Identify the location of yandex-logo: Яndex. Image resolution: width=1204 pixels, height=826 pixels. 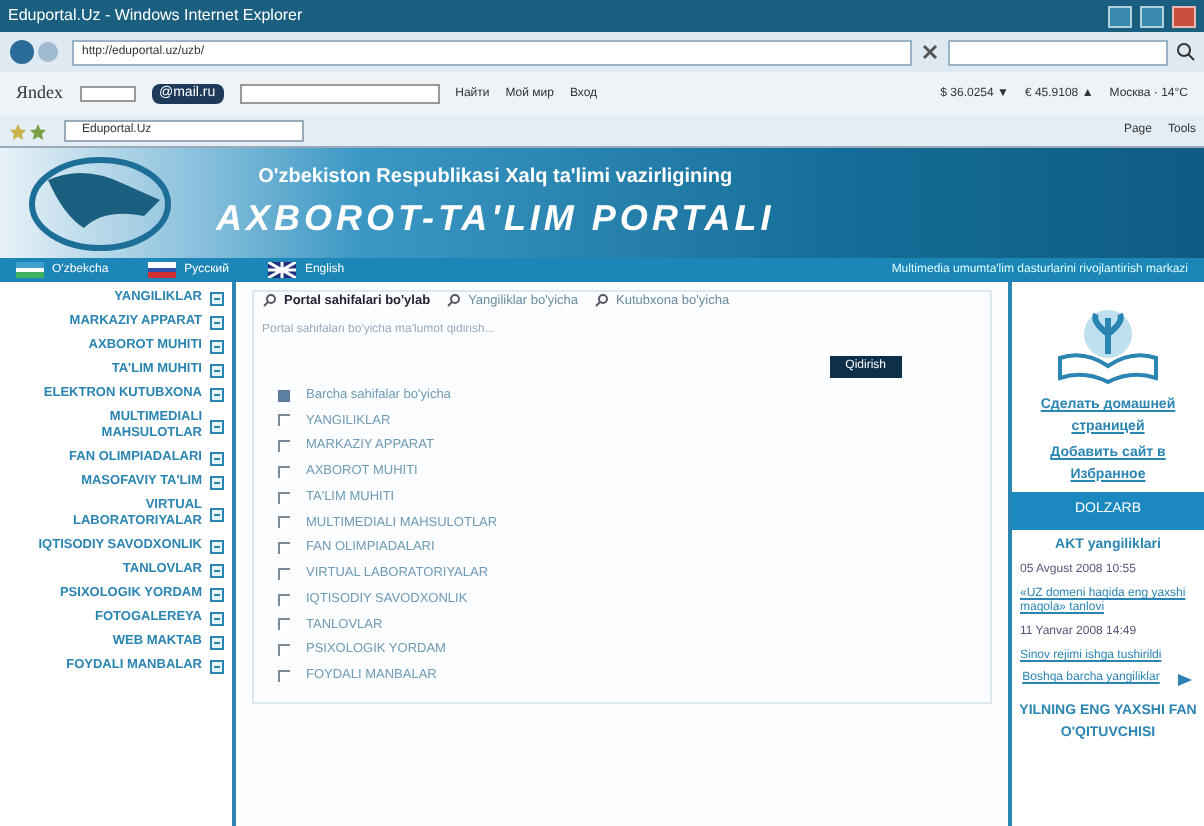
(39, 94).